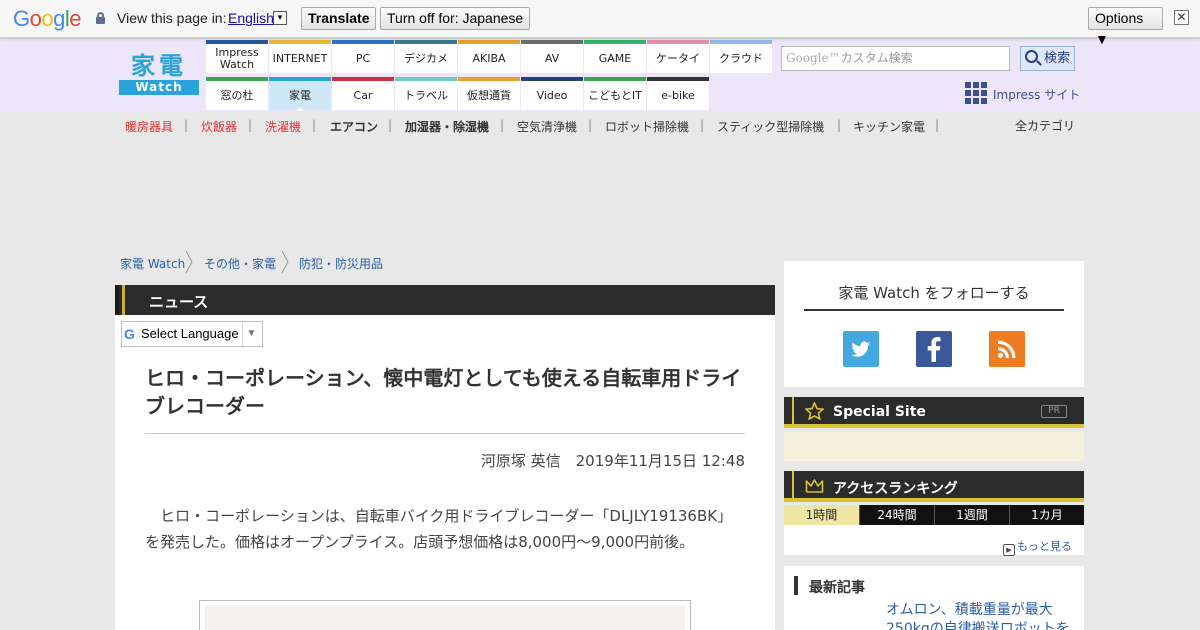 The height and width of the screenshot is (630, 1200). I want to click on nav-bottom-item: Car, so click(363, 93).